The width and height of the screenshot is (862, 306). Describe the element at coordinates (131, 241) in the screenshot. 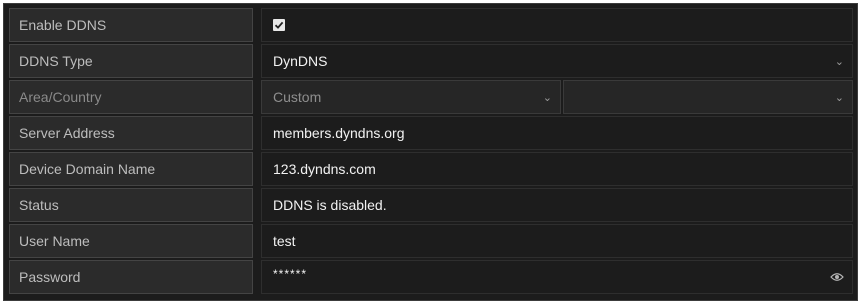

I see `user-name-label: User Name` at that location.